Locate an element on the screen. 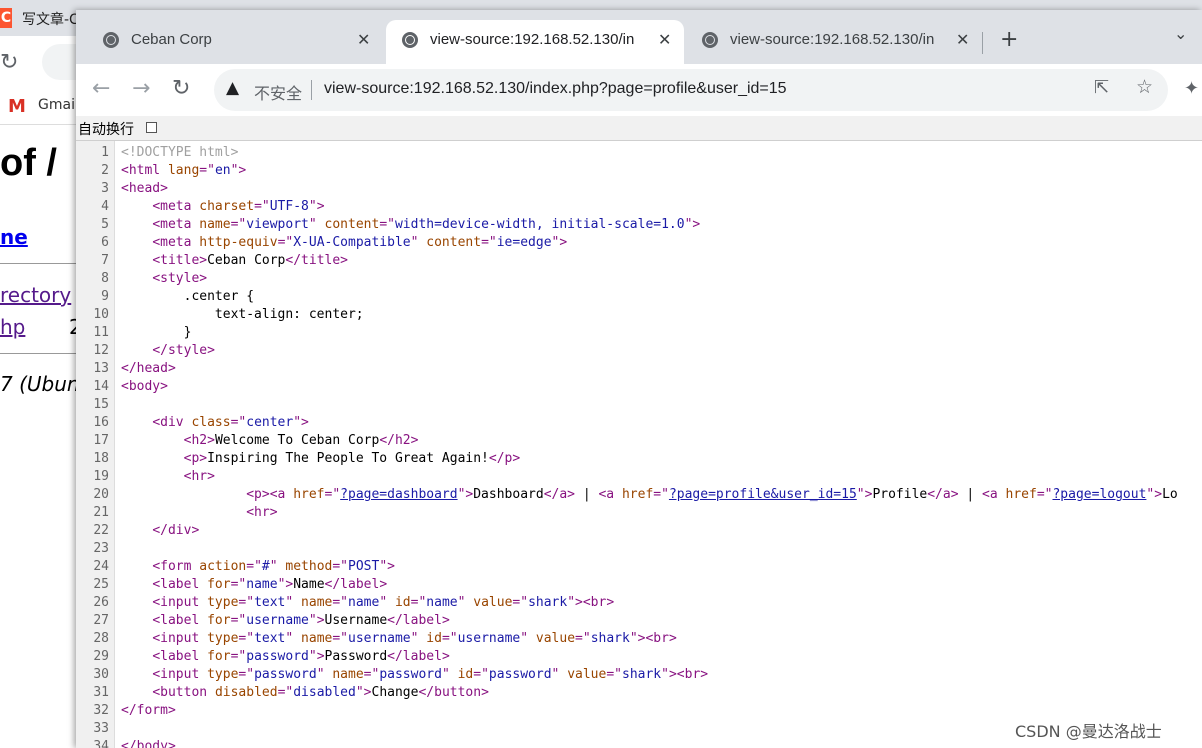 Image resolution: width=1202 pixels, height=748 pixels. background-link-name: ne is located at coordinates (14, 237).